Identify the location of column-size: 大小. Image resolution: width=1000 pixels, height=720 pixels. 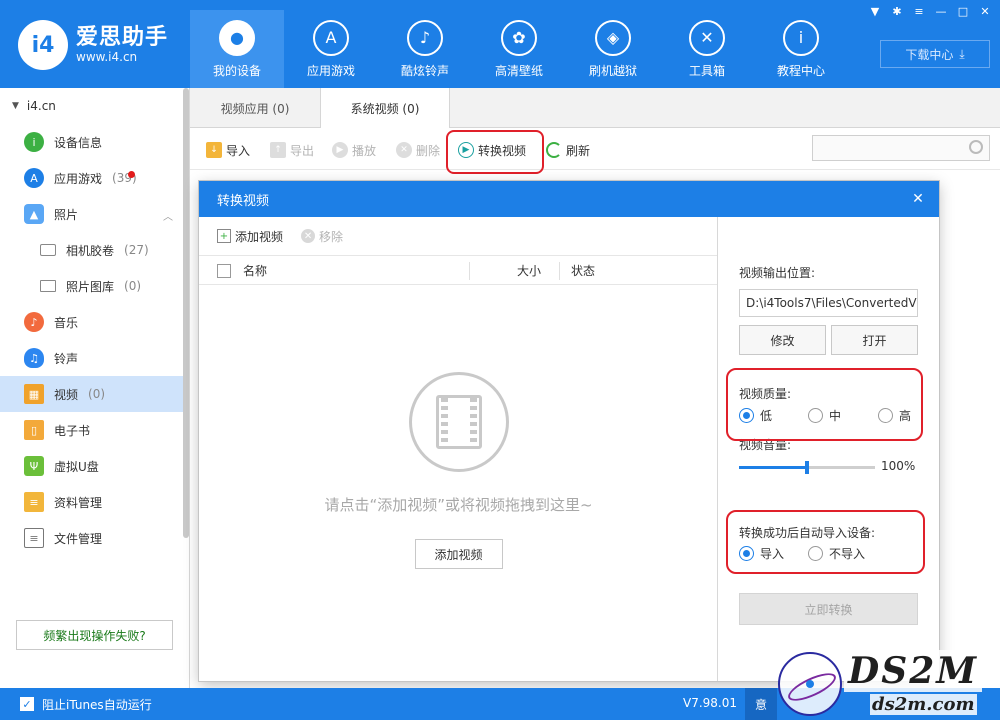
(529, 270).